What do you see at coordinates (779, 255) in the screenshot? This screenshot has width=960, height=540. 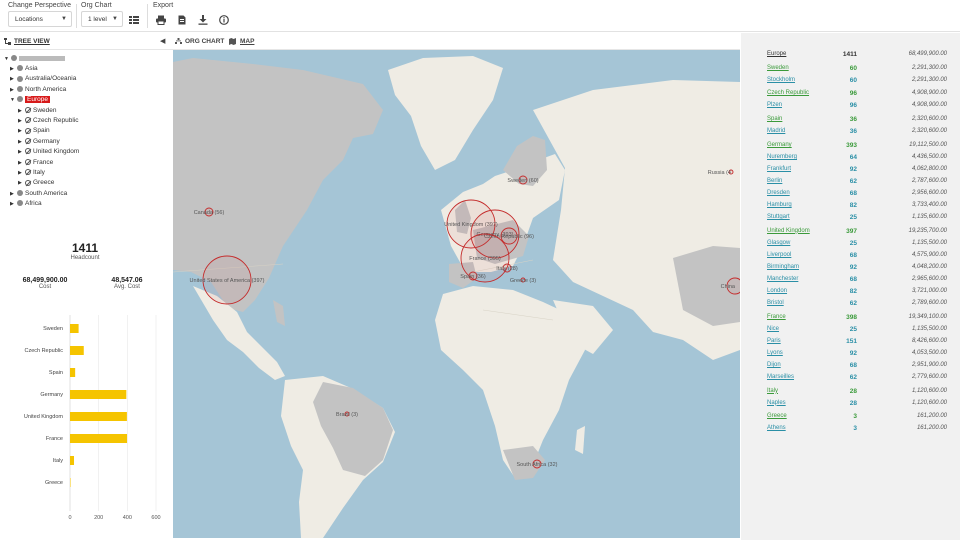 I see `location-name-link: Liverpool` at bounding box center [779, 255].